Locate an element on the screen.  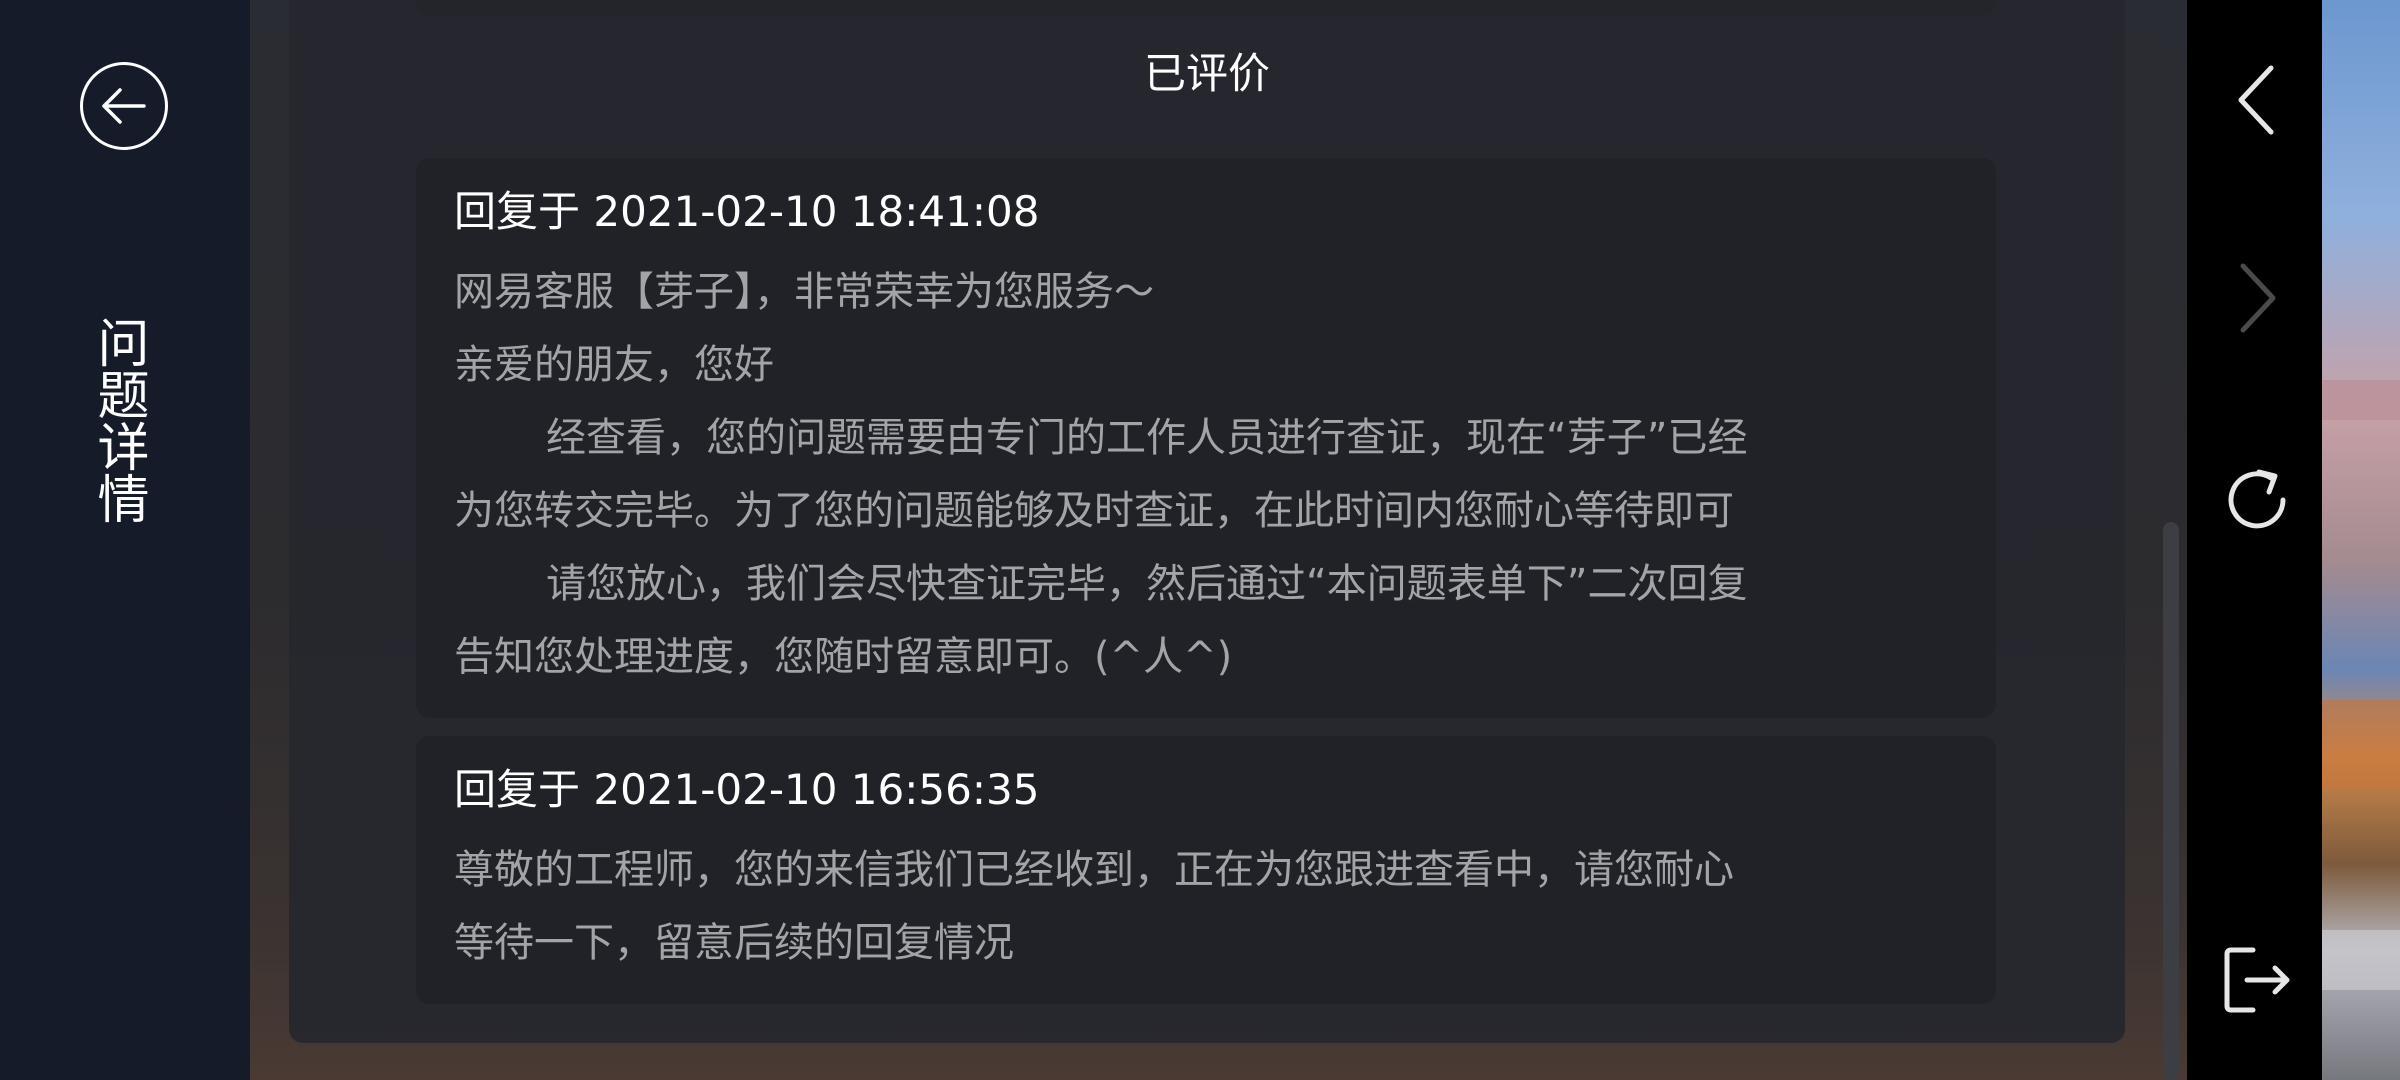
arrow-left-icon is located at coordinates (124, 106).